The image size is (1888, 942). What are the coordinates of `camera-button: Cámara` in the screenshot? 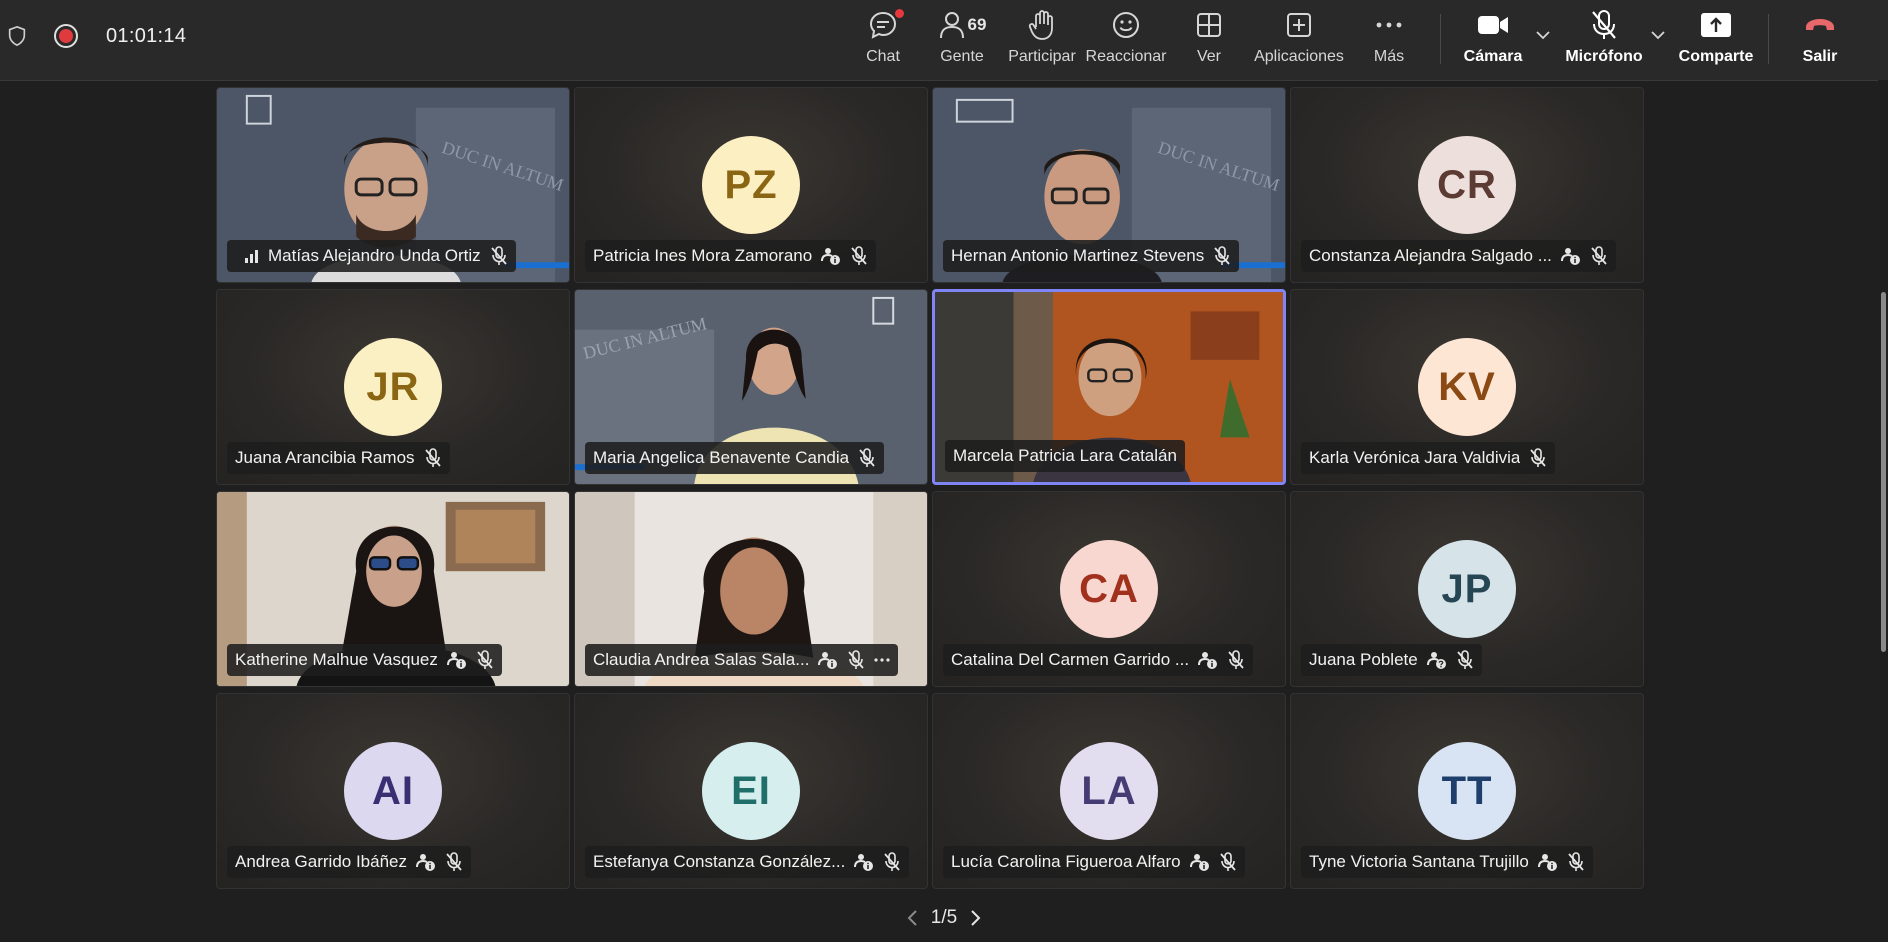 It's located at (1493, 40).